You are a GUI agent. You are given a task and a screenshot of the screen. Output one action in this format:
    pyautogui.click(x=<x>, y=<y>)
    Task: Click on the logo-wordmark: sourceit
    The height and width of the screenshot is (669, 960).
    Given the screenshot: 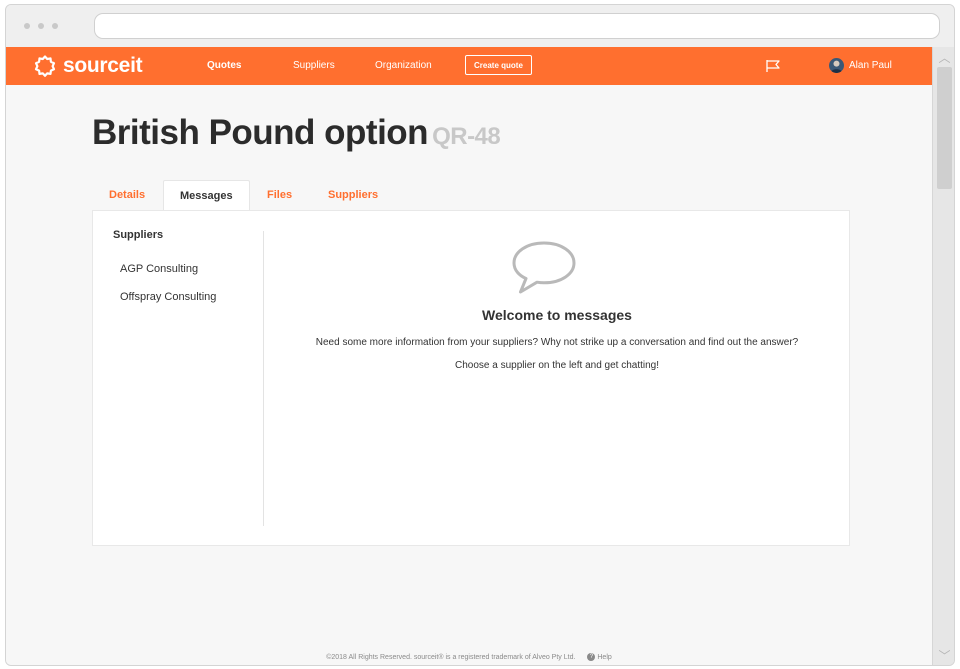 What is the action you would take?
    pyautogui.click(x=103, y=65)
    